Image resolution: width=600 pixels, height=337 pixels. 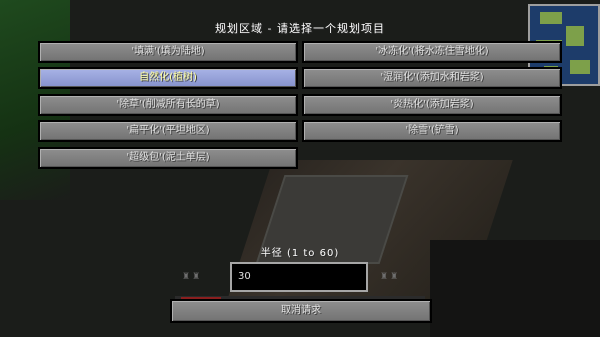 What do you see at coordinates (432, 52) in the screenshot?
I see `option-freeze-button: '冰冻化'(将水冻住雪地化)` at bounding box center [432, 52].